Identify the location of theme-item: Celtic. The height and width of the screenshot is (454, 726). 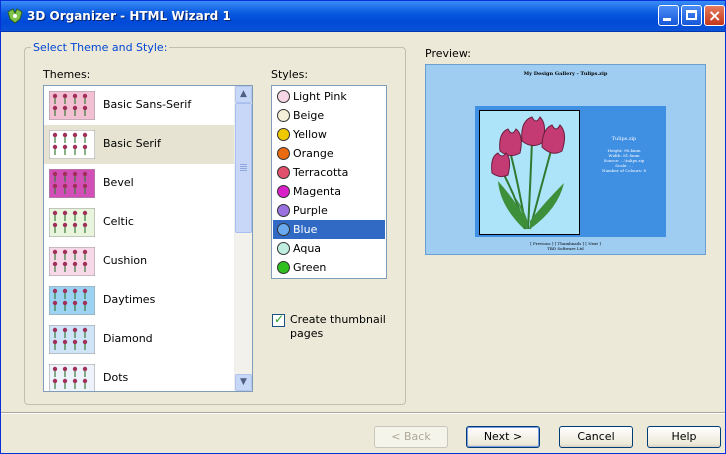
(140, 222).